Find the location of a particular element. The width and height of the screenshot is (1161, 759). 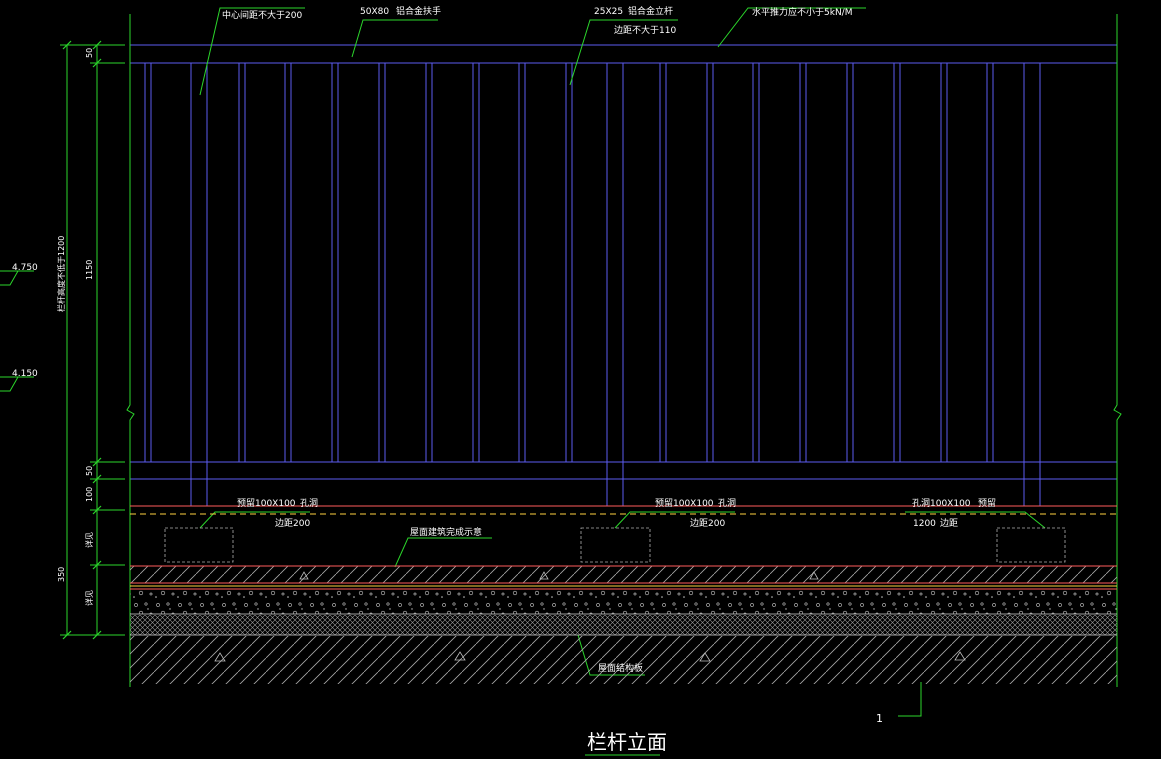

dim-curb: 100 is located at coordinates (89, 494).